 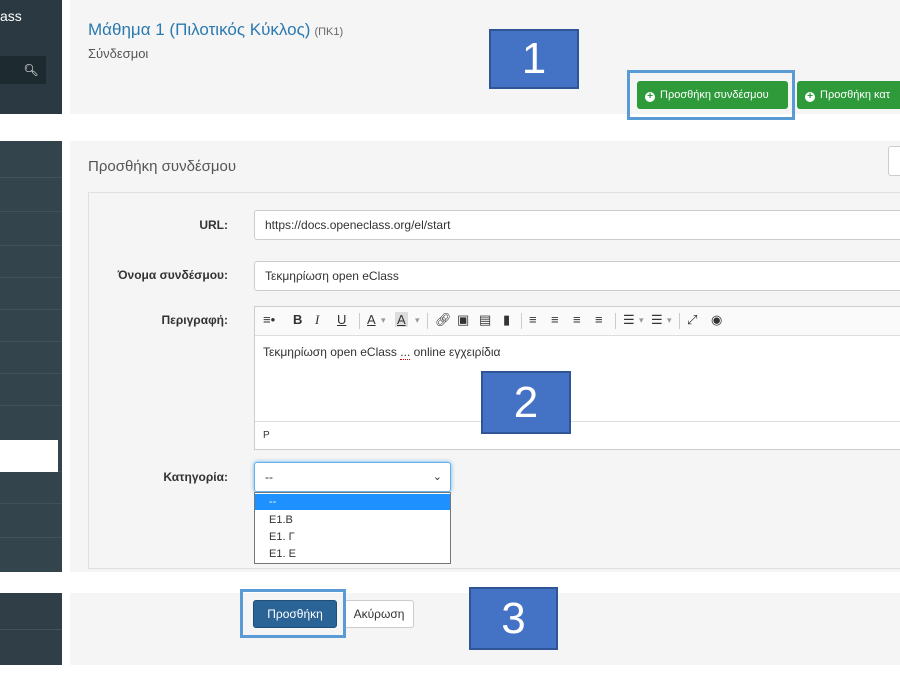 What do you see at coordinates (194, 320) in the screenshot?
I see `description-label: Περιγραφή:` at bounding box center [194, 320].